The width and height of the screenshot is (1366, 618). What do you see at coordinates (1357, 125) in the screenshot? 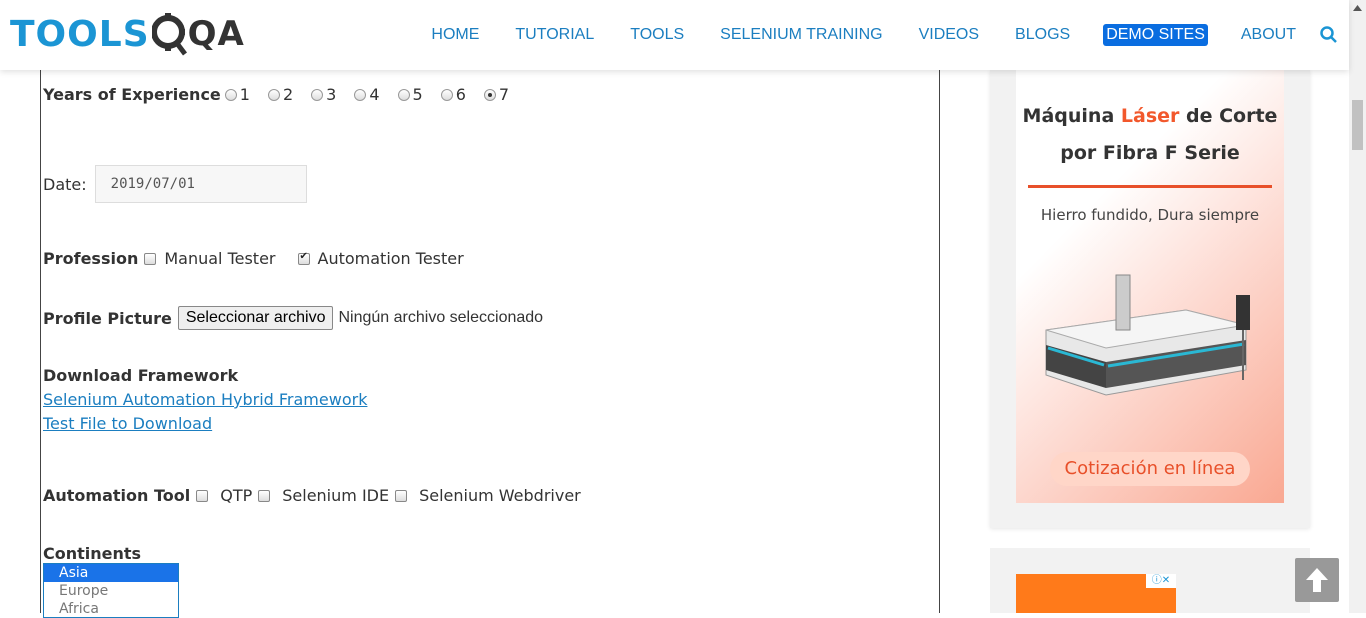
I see `scrollbar-thumb` at bounding box center [1357, 125].